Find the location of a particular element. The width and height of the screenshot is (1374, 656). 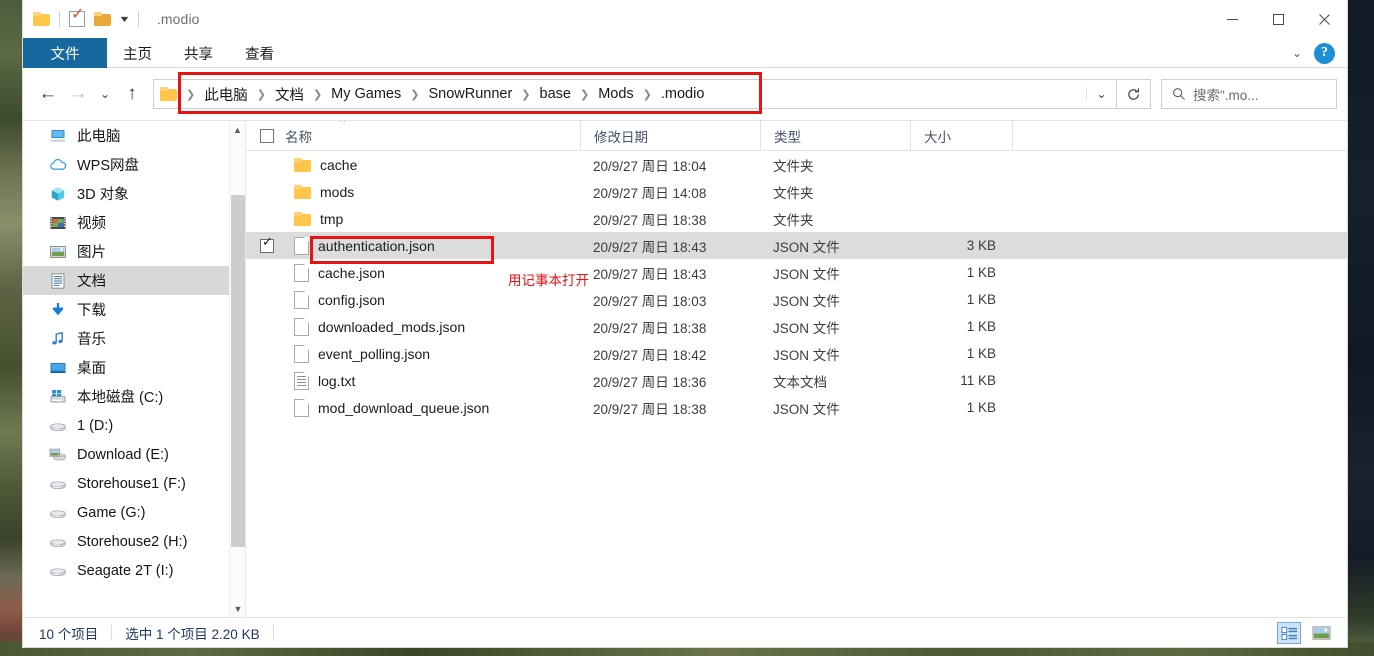

recent-locations-button: ⌄ is located at coordinates (105, 94).